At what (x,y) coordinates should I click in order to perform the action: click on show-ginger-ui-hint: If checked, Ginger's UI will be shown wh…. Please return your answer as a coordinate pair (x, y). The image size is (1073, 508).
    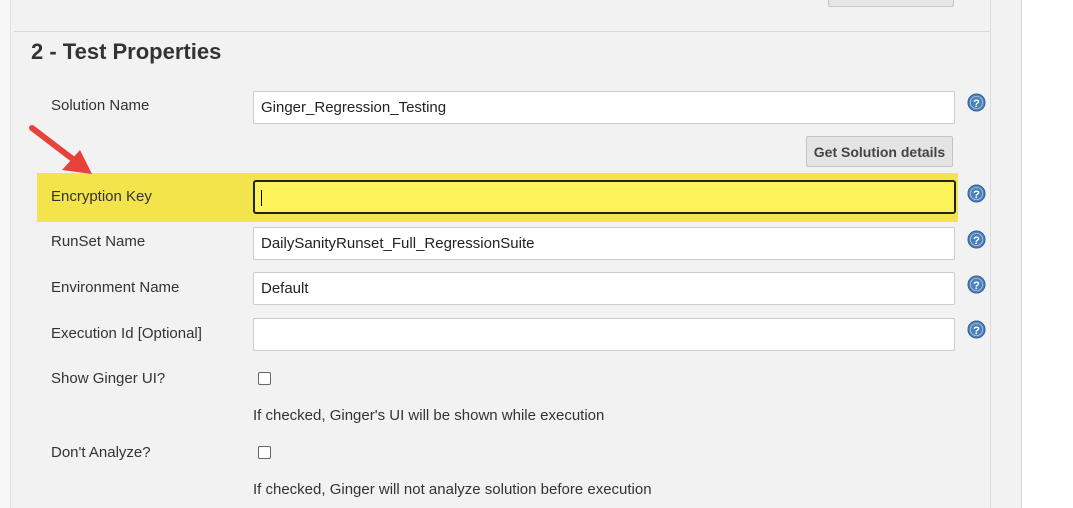
    Looking at the image, I should click on (429, 415).